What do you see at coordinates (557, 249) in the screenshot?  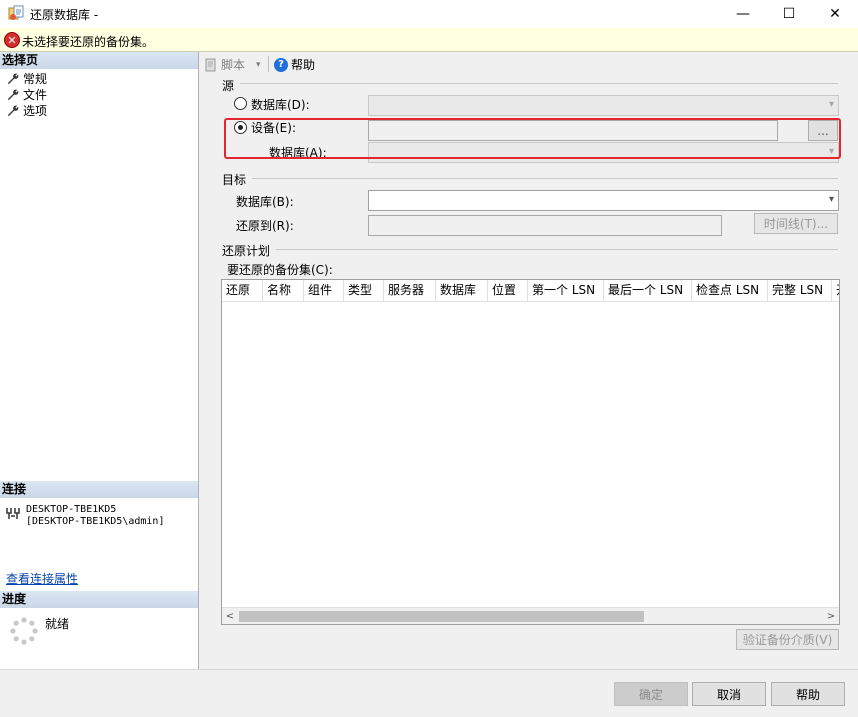 I see `plan-divider` at bounding box center [557, 249].